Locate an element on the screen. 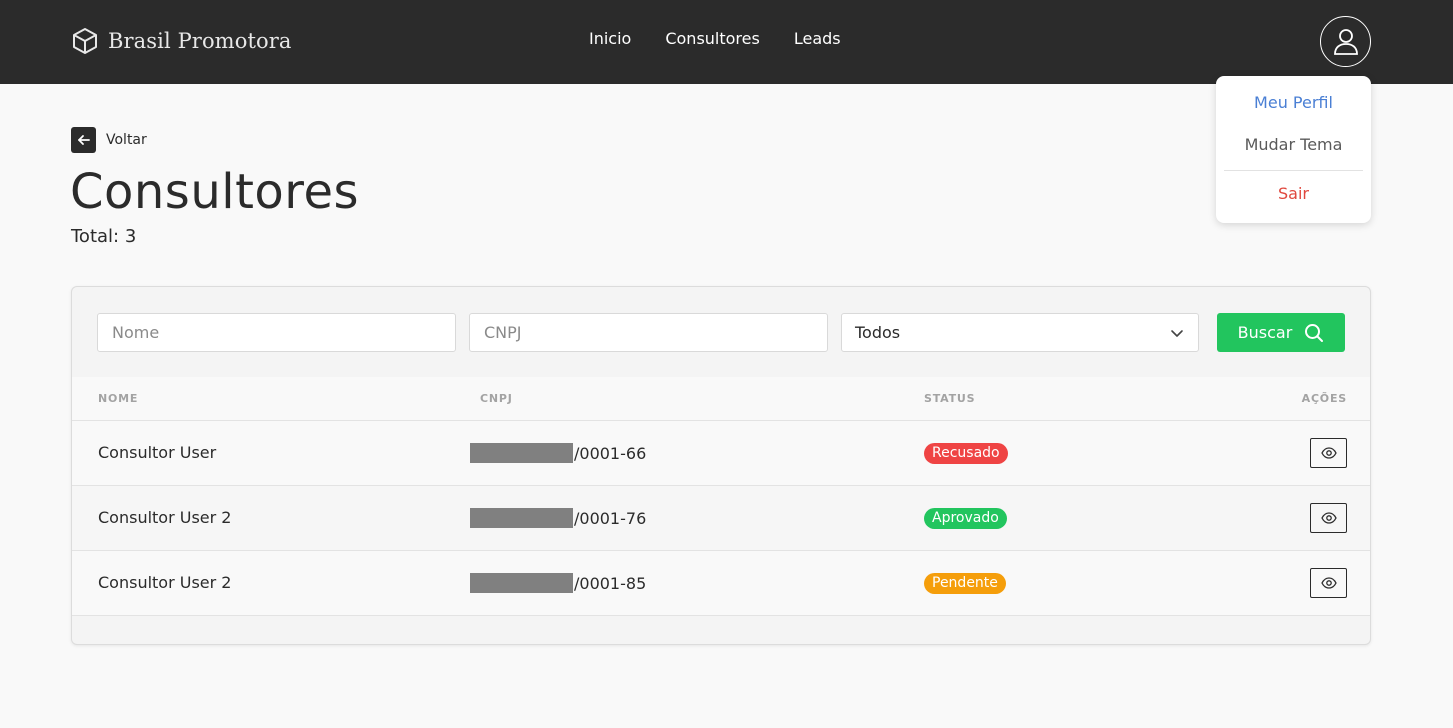 This screenshot has width=1453, height=728. cnpj-suffix: /0001-85 is located at coordinates (610, 583).